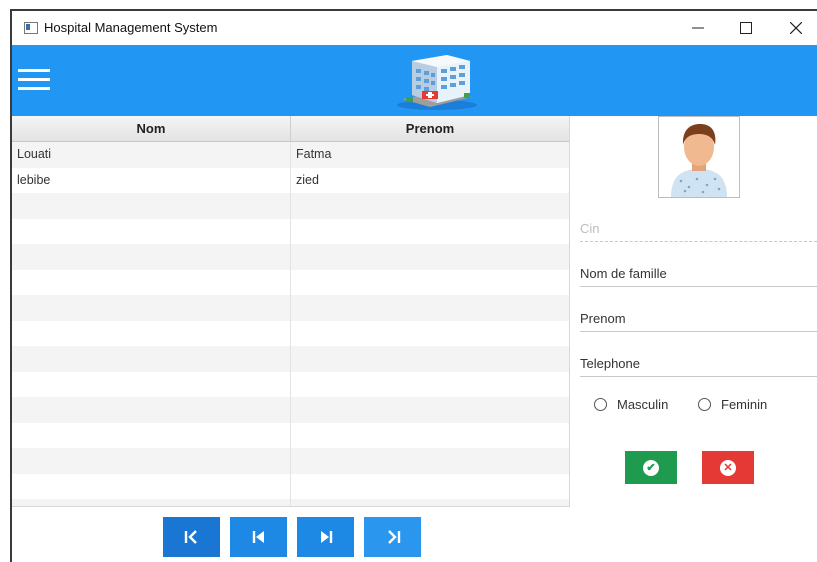 The width and height of the screenshot is (817, 562). I want to click on radio-feminin: Feminin, so click(732, 404).